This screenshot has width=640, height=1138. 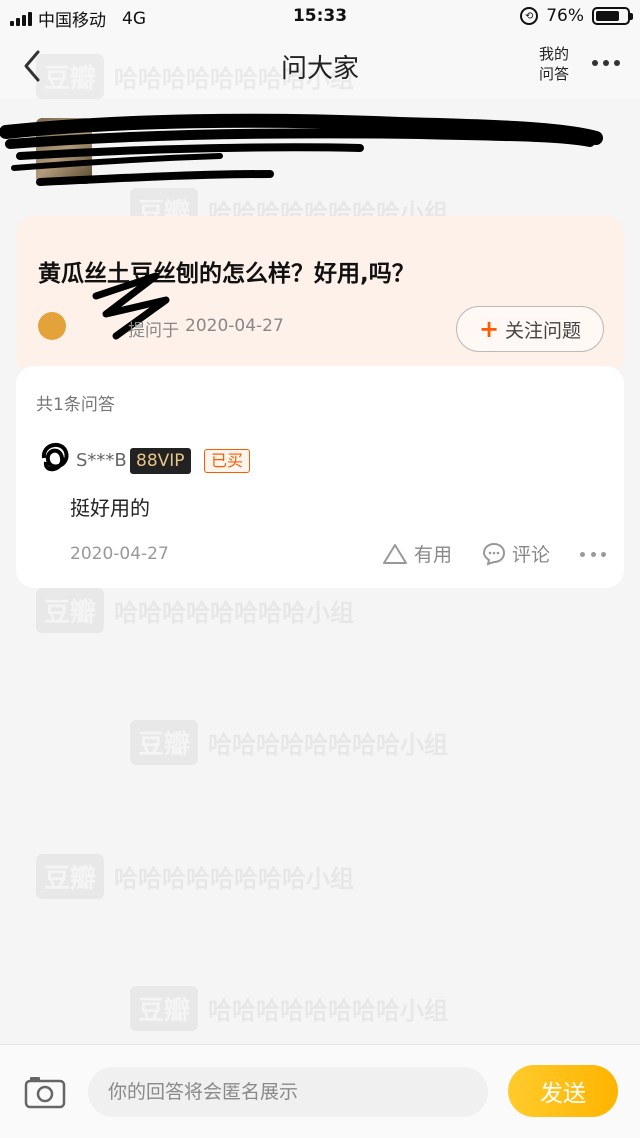 What do you see at coordinates (554, 64) in the screenshot?
I see `my-answers-link: 我的问答` at bounding box center [554, 64].